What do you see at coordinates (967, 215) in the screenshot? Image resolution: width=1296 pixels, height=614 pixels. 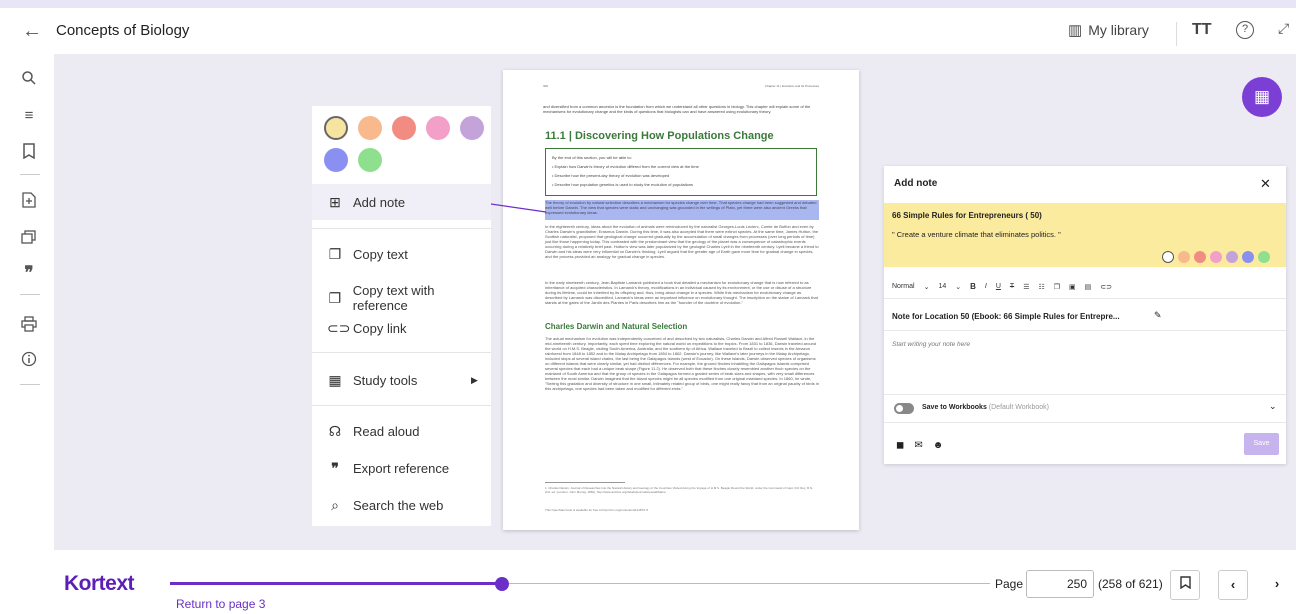 I see `quote-source: 66 Simple Rules for Entrepreneurs ( 50)` at bounding box center [967, 215].